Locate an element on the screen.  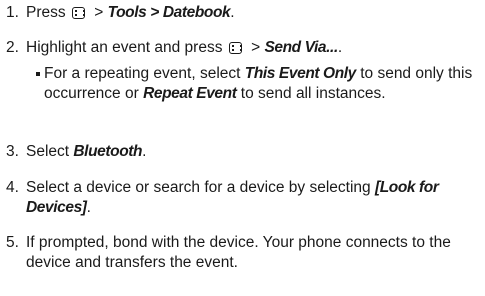
step-text: Press > Tools > Datebook. is located at coordinates (130, 12).